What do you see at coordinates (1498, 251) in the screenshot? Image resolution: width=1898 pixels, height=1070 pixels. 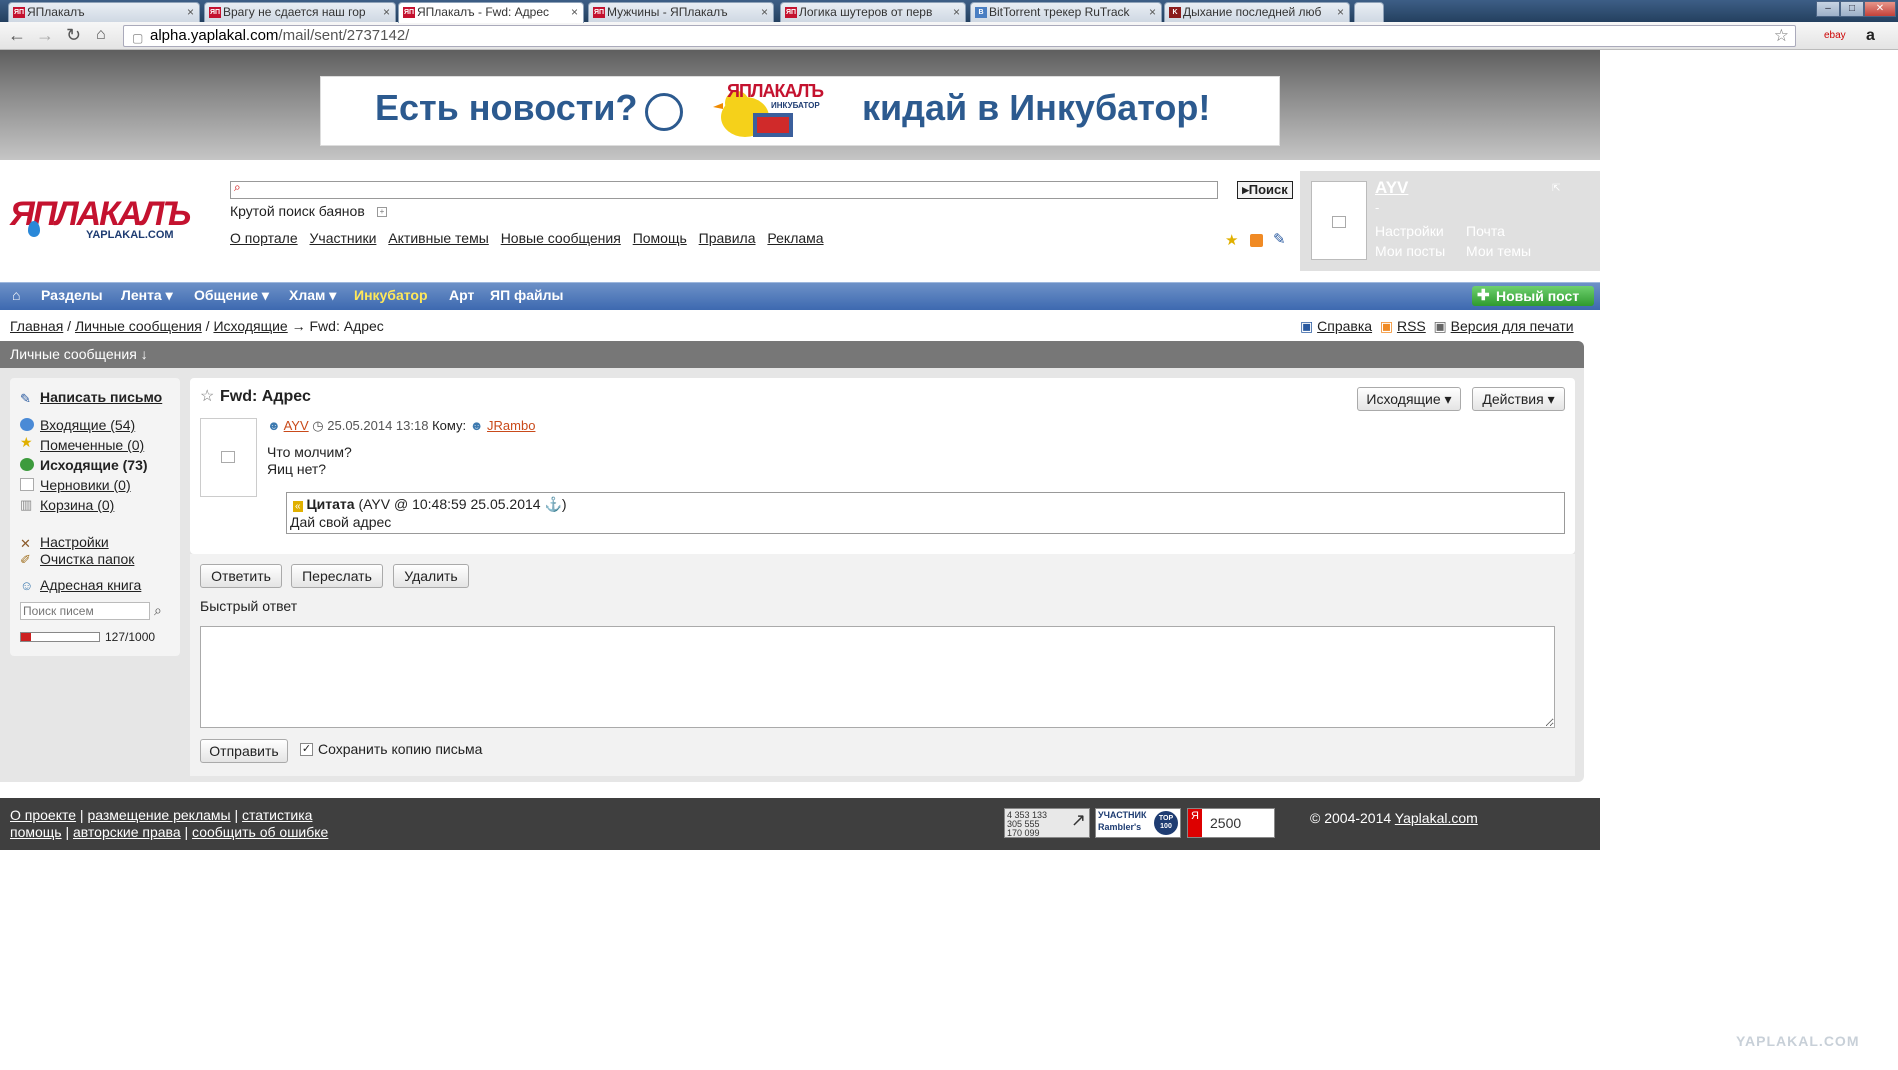 I see `user-topics-link: Мои темы` at bounding box center [1498, 251].